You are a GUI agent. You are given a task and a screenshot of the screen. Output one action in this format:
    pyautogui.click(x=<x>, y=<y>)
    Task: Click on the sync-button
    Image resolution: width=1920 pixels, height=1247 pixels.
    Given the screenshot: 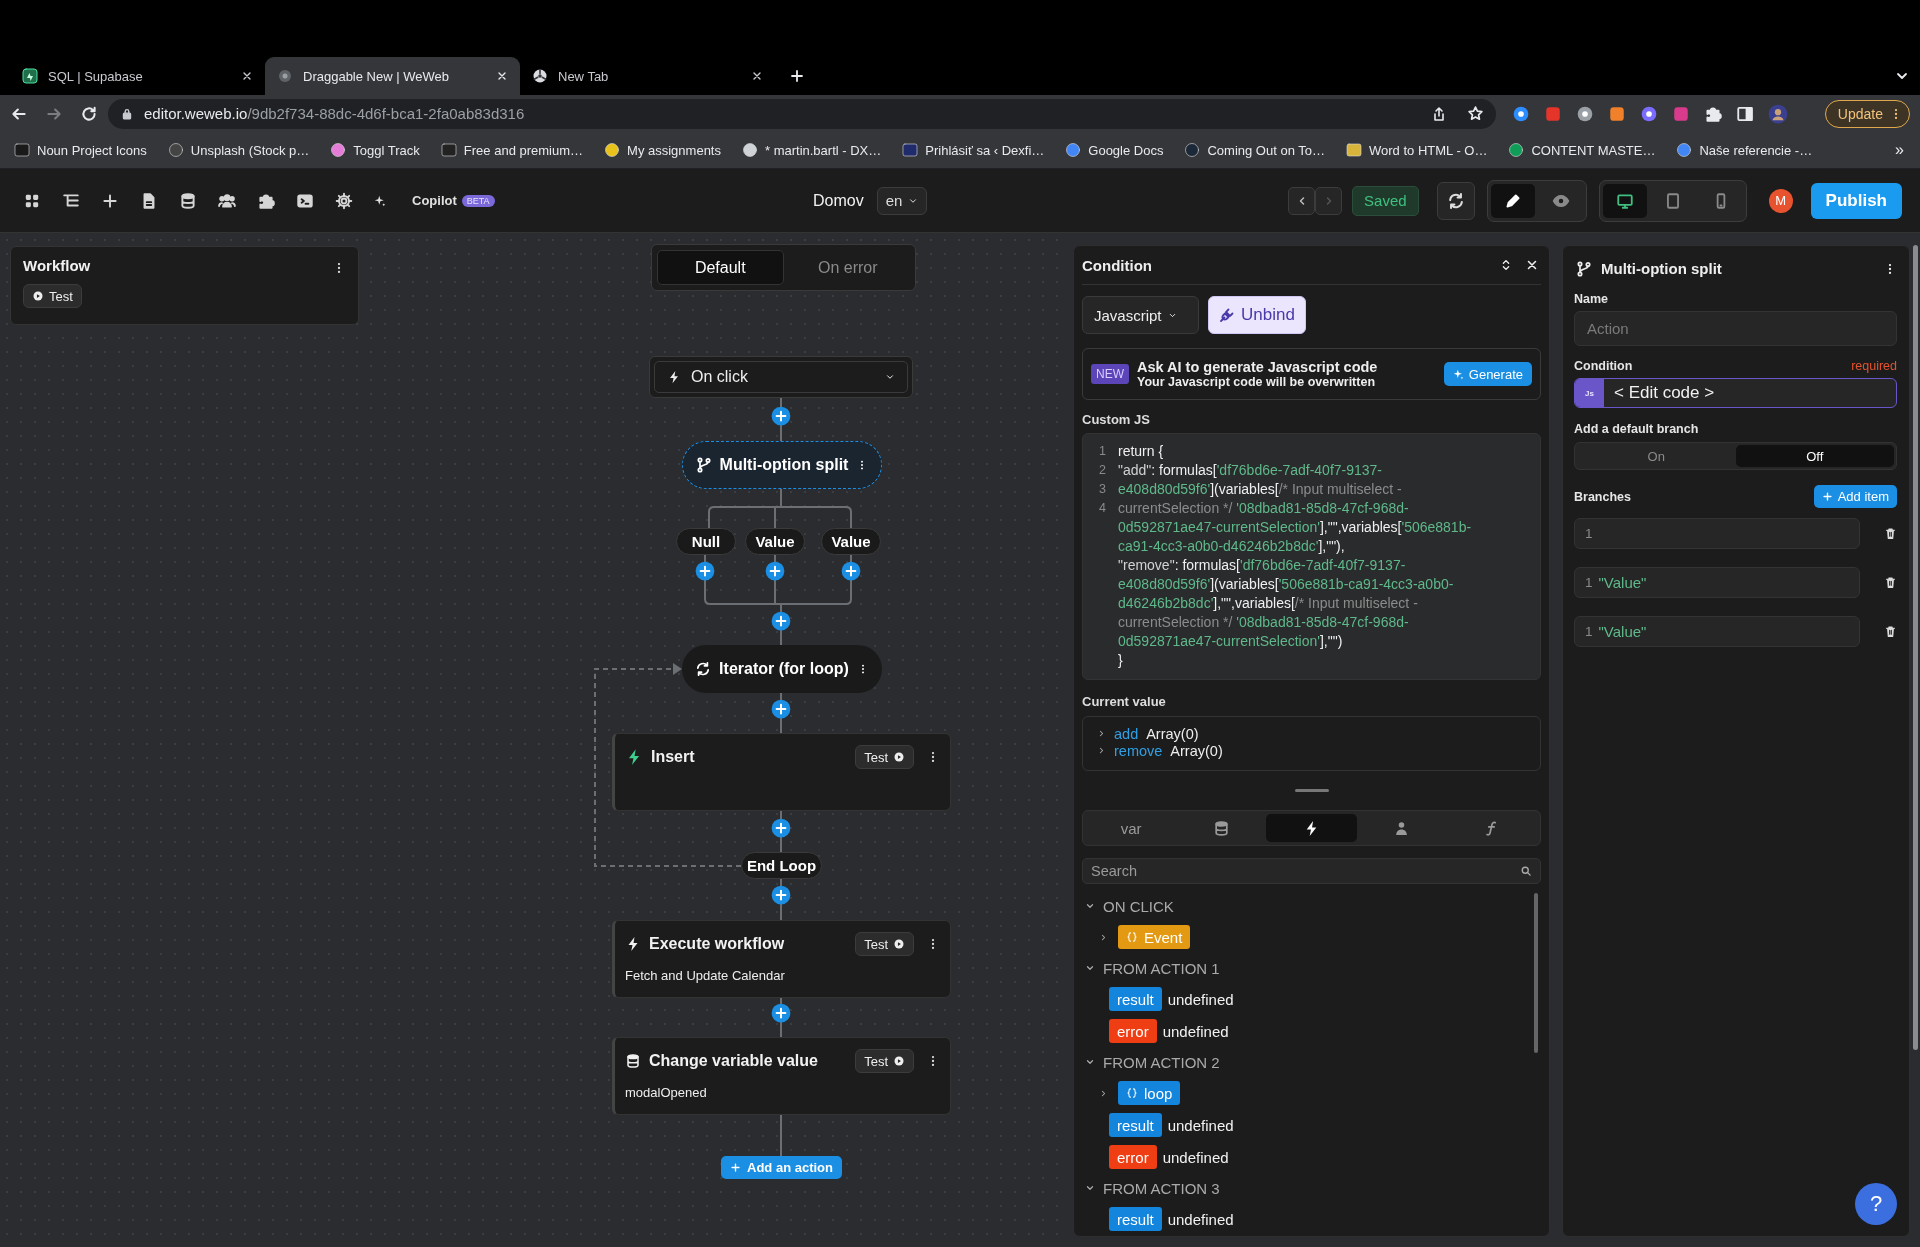 What is the action you would take?
    pyautogui.click(x=1455, y=200)
    